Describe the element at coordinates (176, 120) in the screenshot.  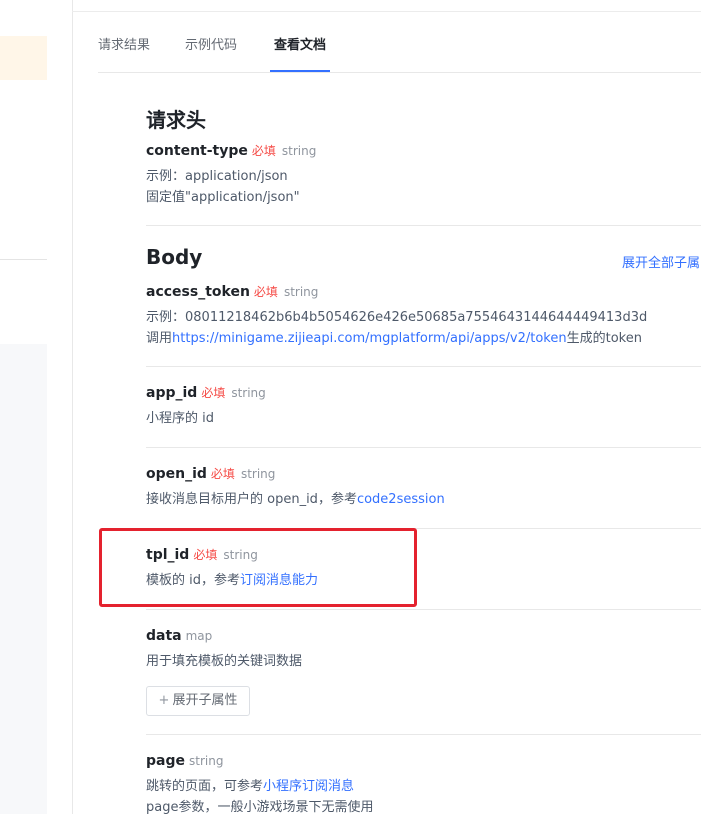
I see `headers-section-title: 请求头` at that location.